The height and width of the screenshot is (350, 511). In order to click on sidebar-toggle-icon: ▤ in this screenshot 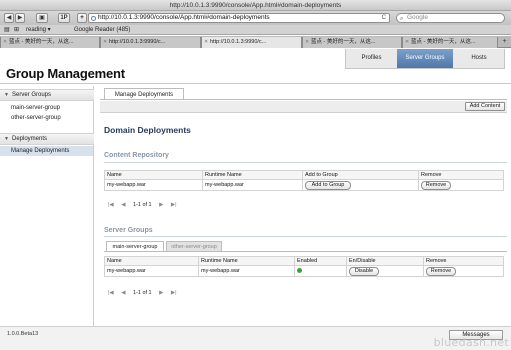, I will do `click(7, 30)`.